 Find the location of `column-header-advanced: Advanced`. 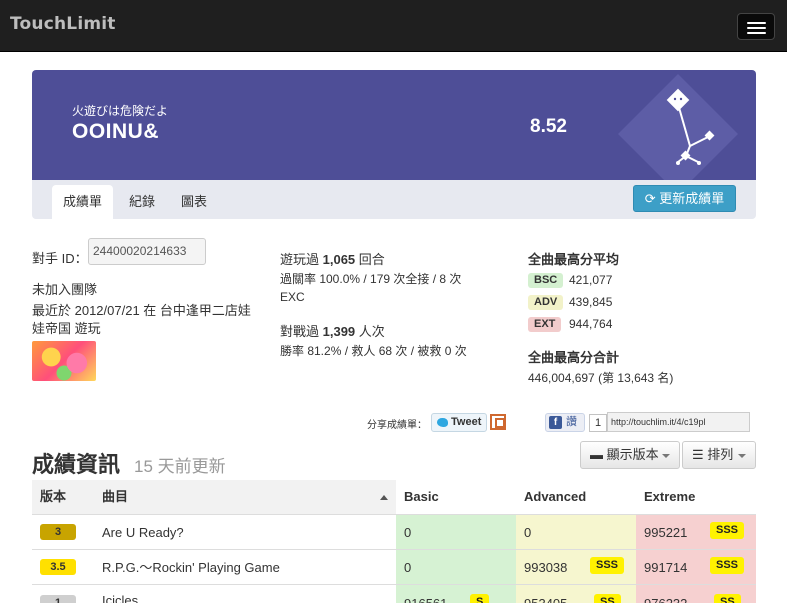

column-header-advanced: Advanced is located at coordinates (576, 497).